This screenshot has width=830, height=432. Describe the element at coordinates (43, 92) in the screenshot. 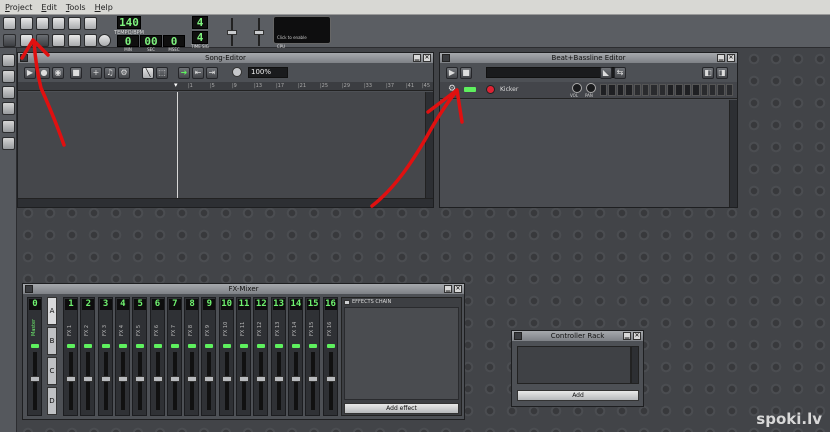

I see `red-arrow-toolbar-annotation` at that location.